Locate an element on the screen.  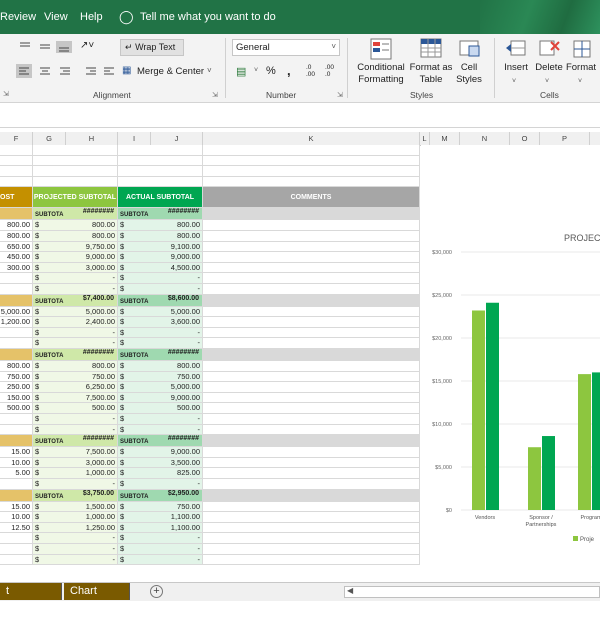
cost-cell: 5.00 is located at coordinates (16, 473).